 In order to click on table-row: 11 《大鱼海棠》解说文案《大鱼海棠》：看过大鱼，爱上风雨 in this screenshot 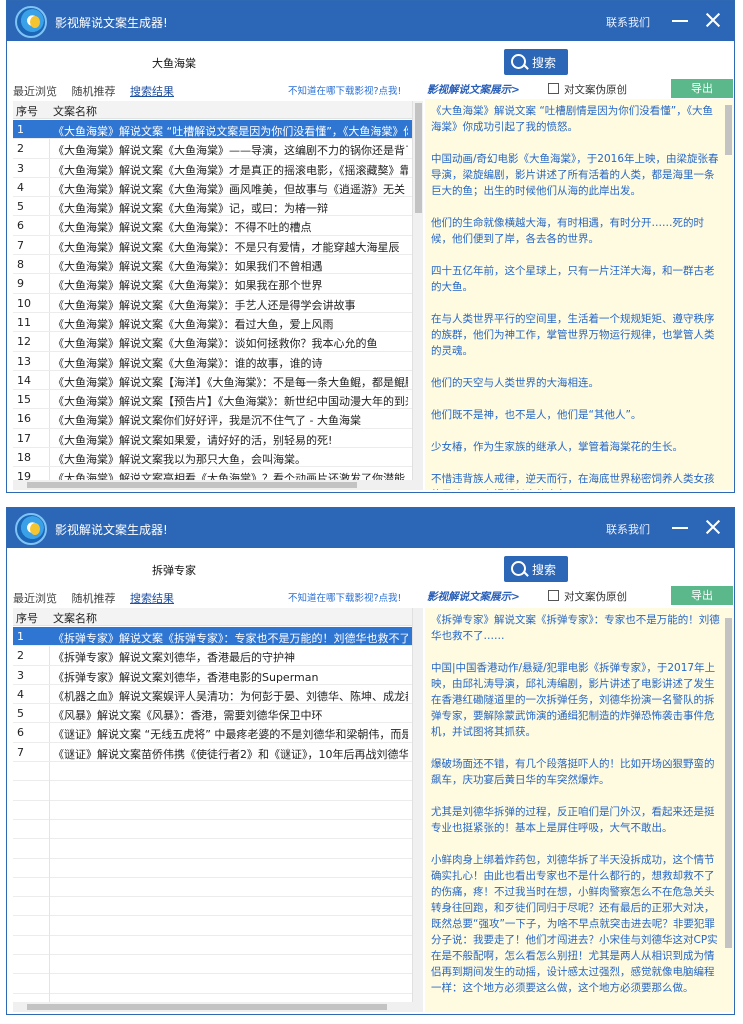, I will do `click(218, 323)`.